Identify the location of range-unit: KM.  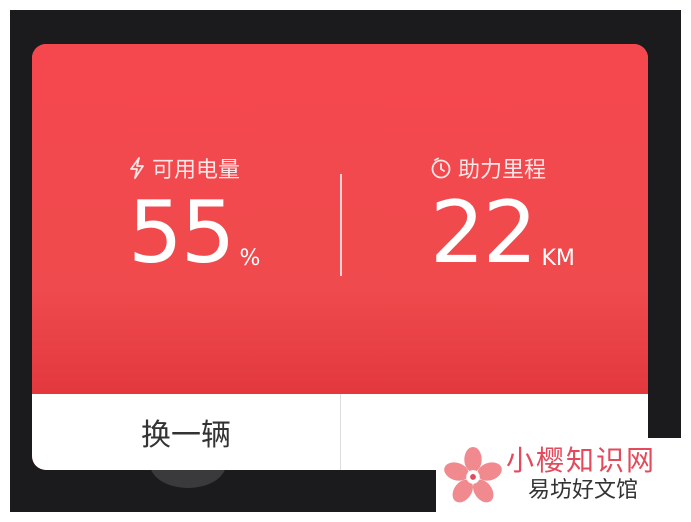
(558, 258).